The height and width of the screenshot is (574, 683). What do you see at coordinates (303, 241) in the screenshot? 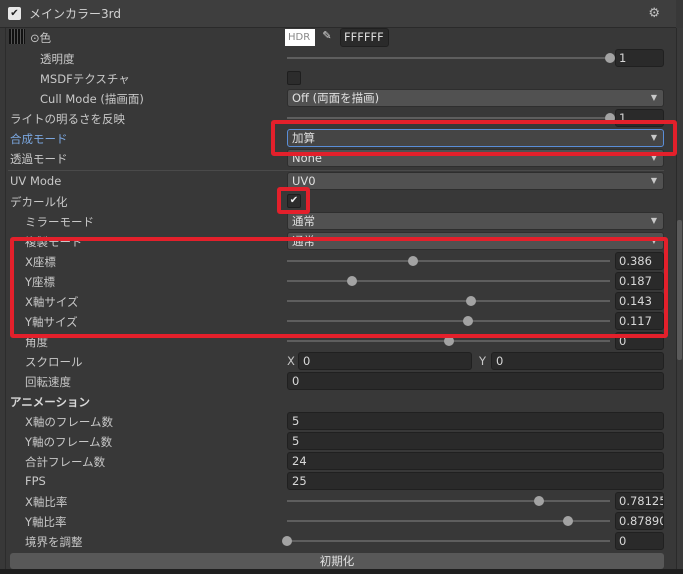
I see `copy-dropdown-value: 通常` at bounding box center [303, 241].